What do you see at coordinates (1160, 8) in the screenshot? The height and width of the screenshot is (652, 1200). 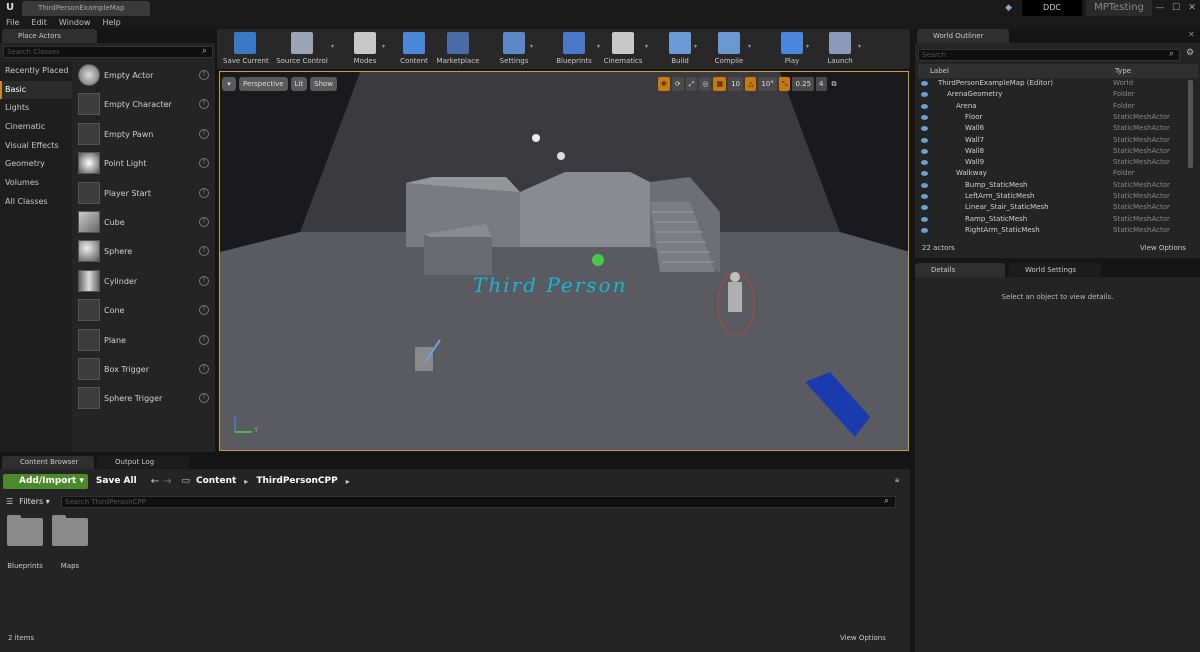 I see `minimize-icon: —` at bounding box center [1160, 8].